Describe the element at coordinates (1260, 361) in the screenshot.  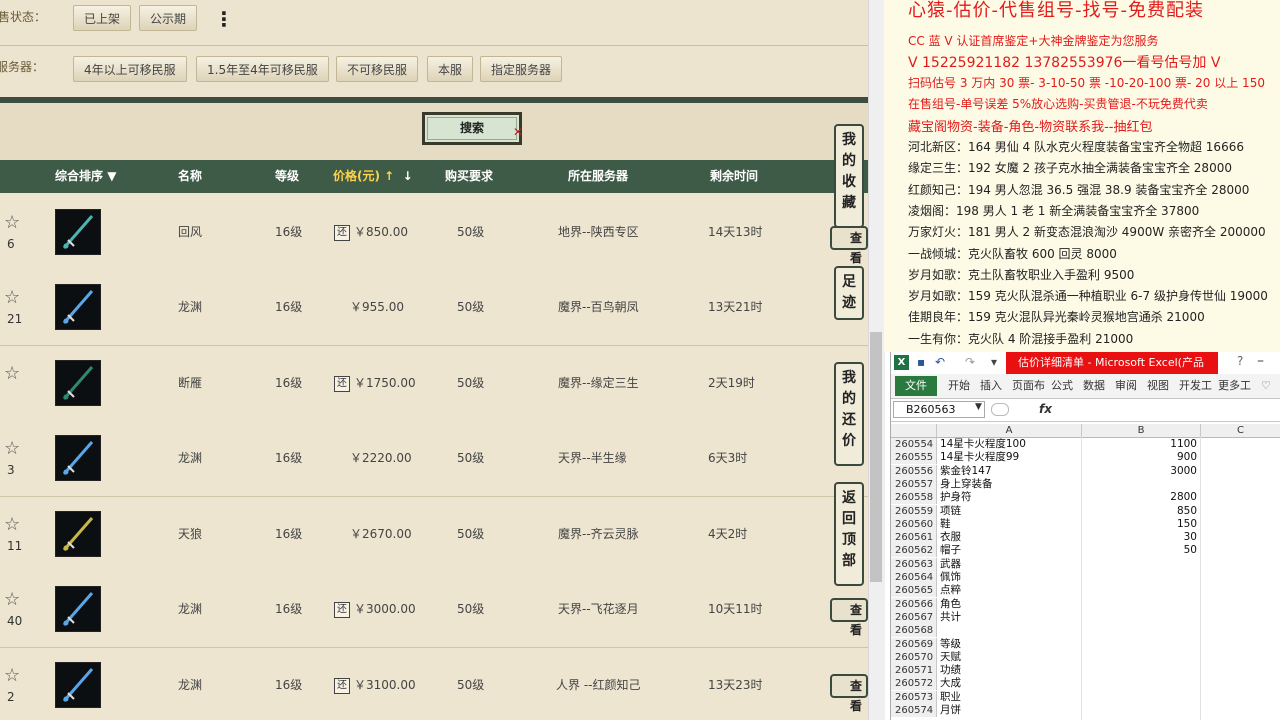
I see `minimize-icon: –` at that location.